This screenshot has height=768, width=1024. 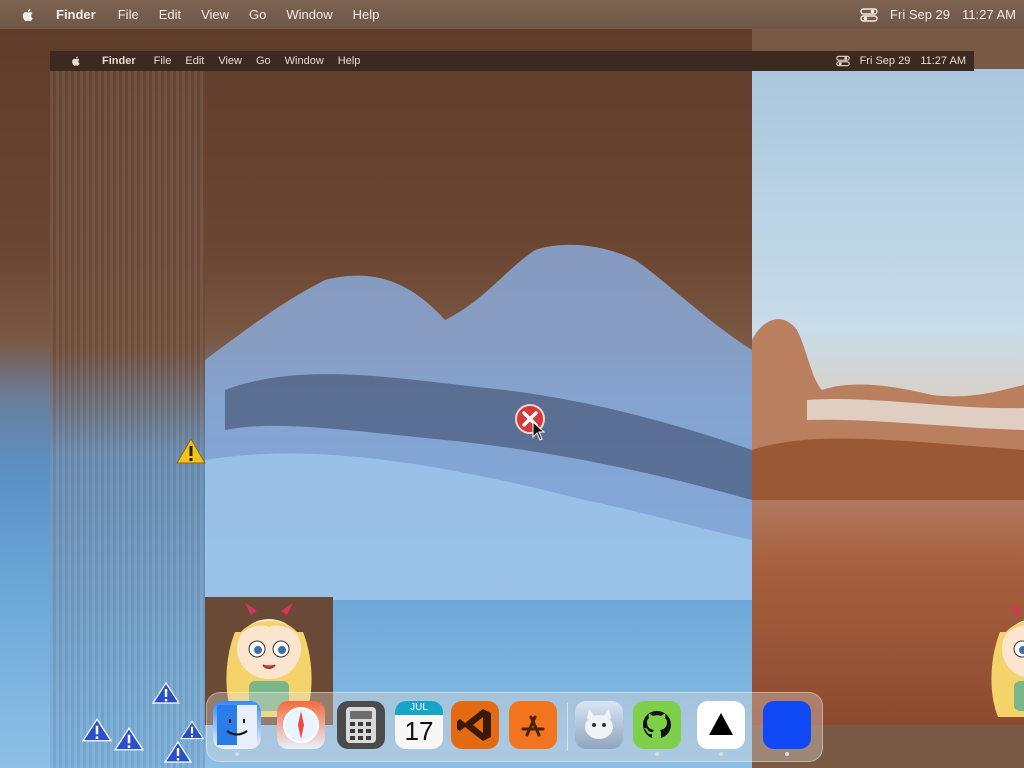 I want to click on dock-app-store, so click(x=533, y=725).